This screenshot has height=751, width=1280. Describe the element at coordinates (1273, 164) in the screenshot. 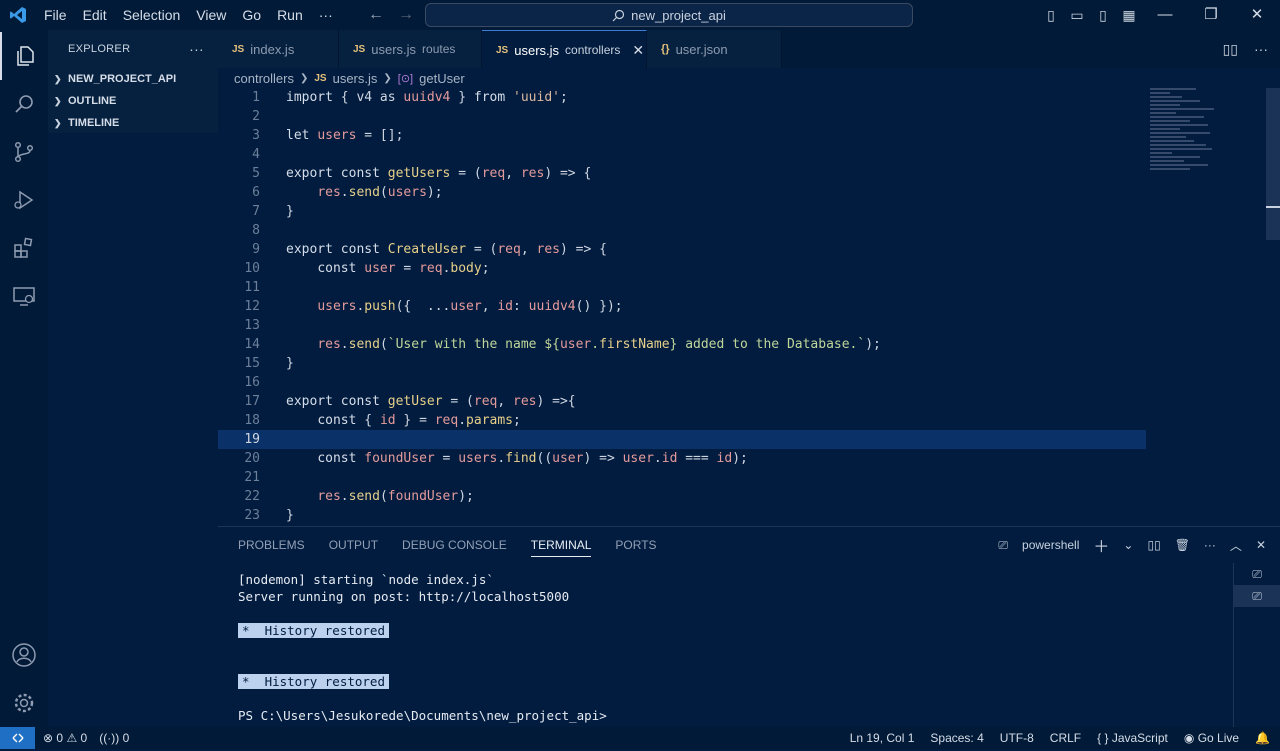

I see `editor-scrollbar` at that location.